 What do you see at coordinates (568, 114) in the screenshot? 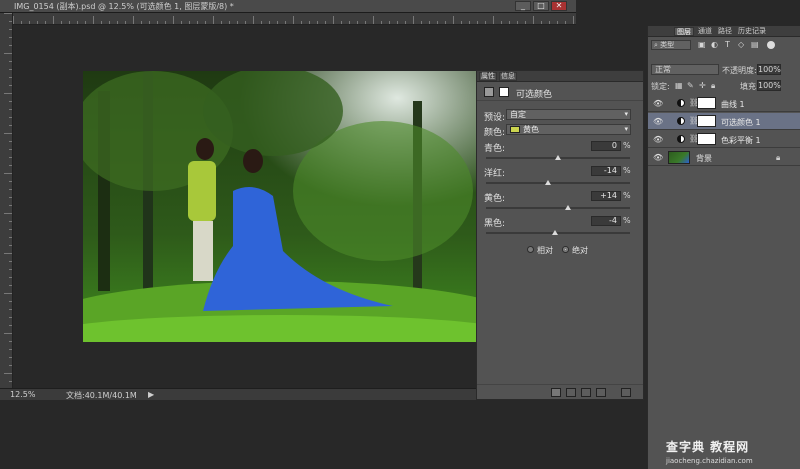
I see `preset-dropdown: 自定 ▾` at bounding box center [568, 114].